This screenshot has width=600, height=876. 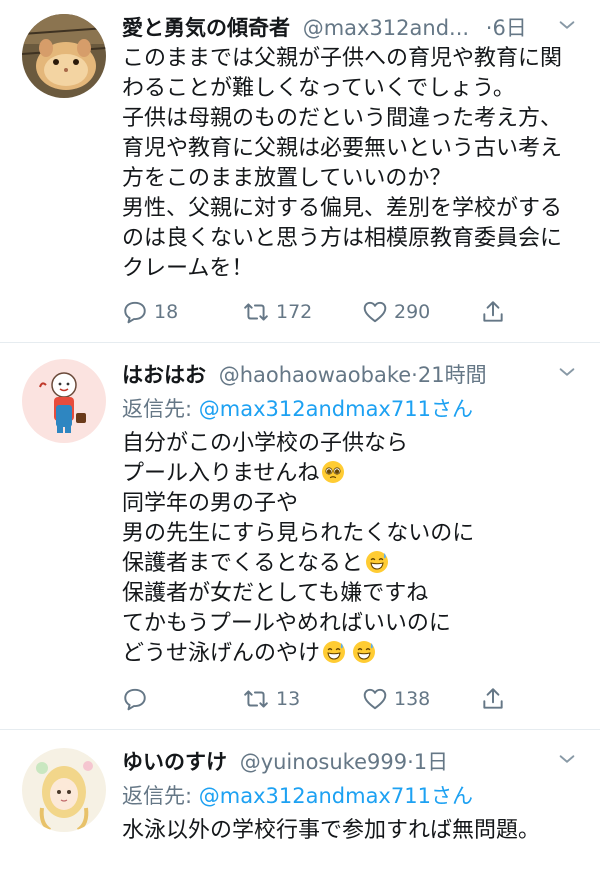 I want to click on user-handle: @haohaowaobake, so click(x=315, y=375).